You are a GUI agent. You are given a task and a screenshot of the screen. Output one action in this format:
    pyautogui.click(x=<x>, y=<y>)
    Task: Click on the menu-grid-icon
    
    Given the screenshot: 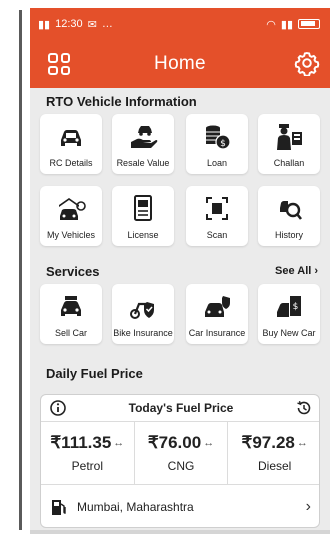 What is the action you would take?
    pyautogui.click(x=59, y=64)
    